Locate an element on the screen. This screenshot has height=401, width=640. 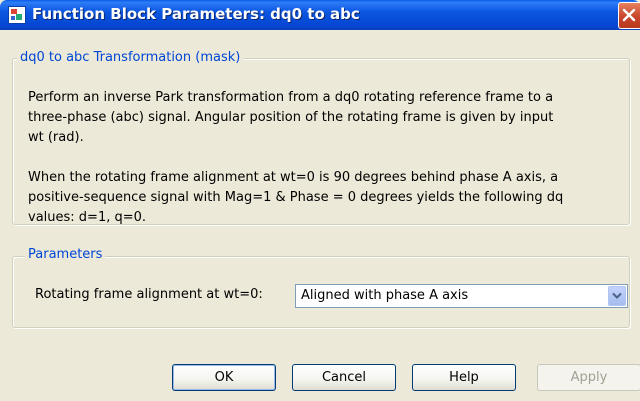
apply-button: Apply is located at coordinates (588, 377).